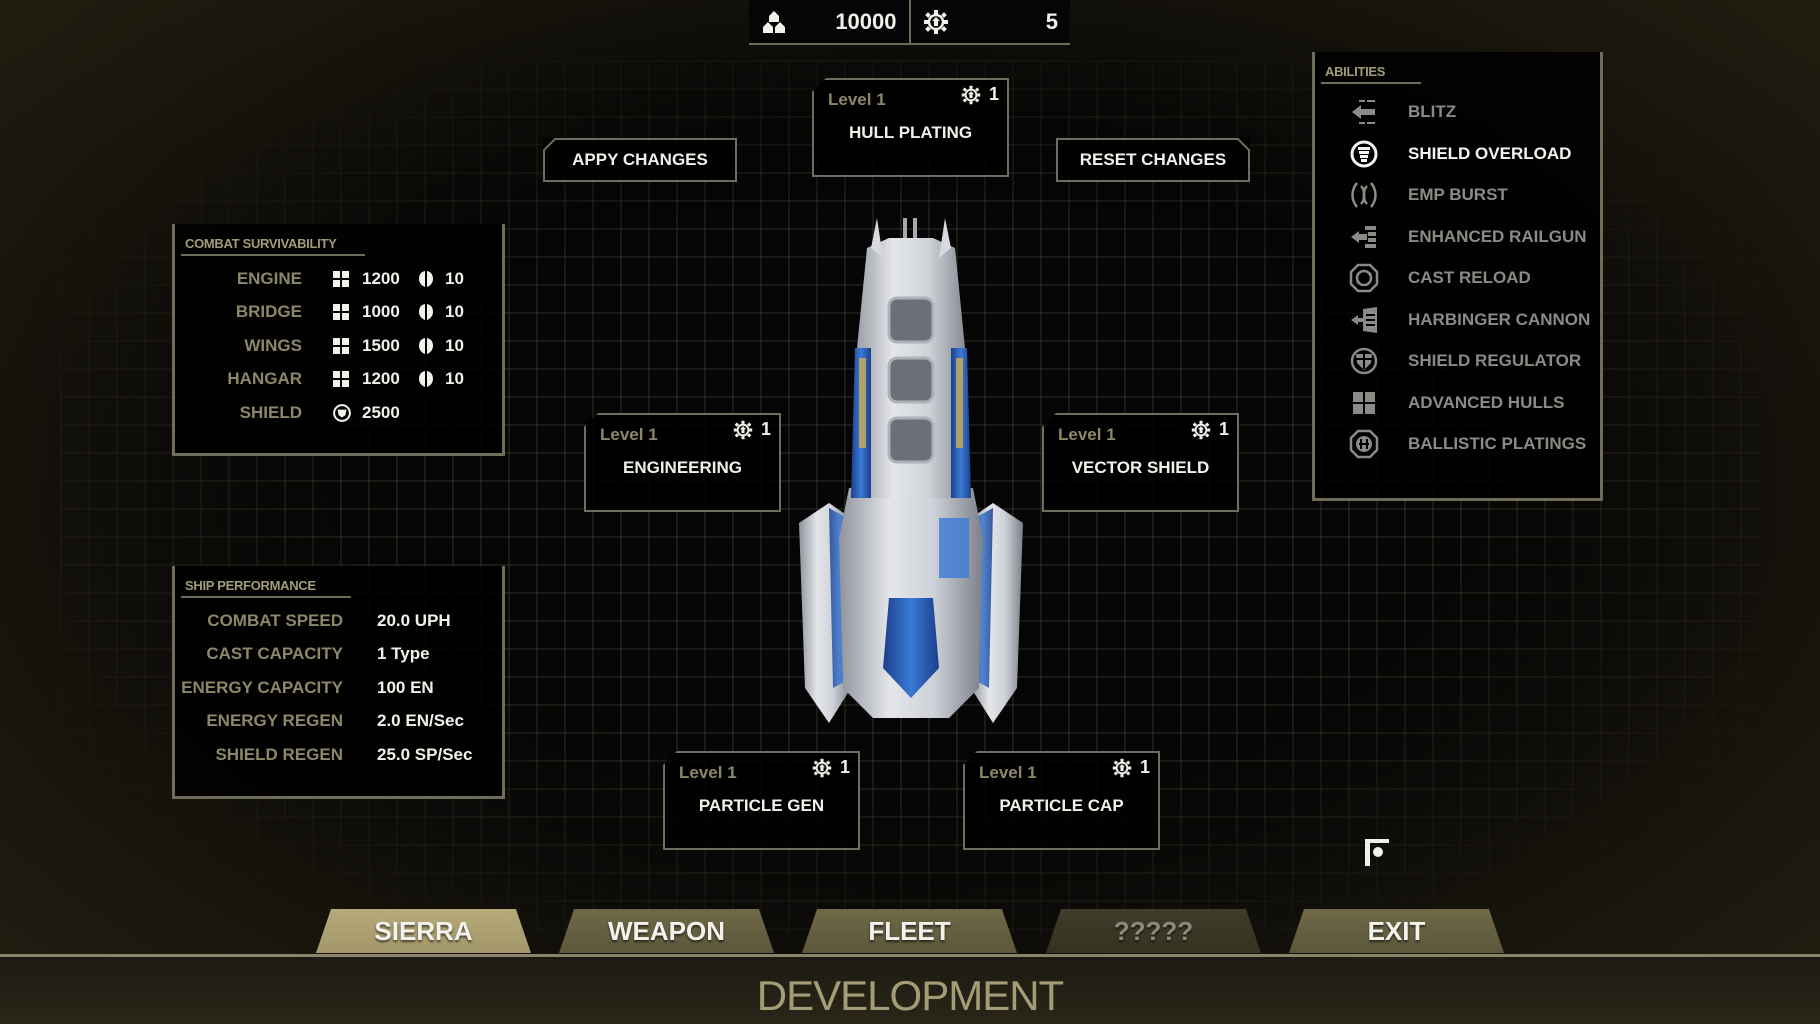 The height and width of the screenshot is (1024, 1820). Describe the element at coordinates (640, 160) in the screenshot. I see `apply-changes-button: APPY CHANGES` at that location.